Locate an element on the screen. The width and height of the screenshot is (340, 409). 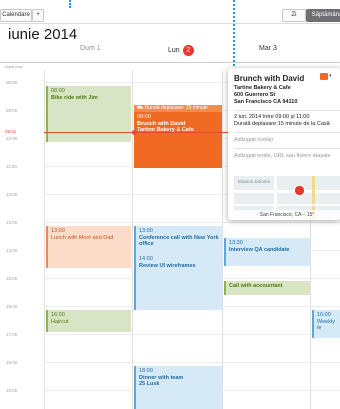
day-name: Mar is located at coordinates (265, 48).